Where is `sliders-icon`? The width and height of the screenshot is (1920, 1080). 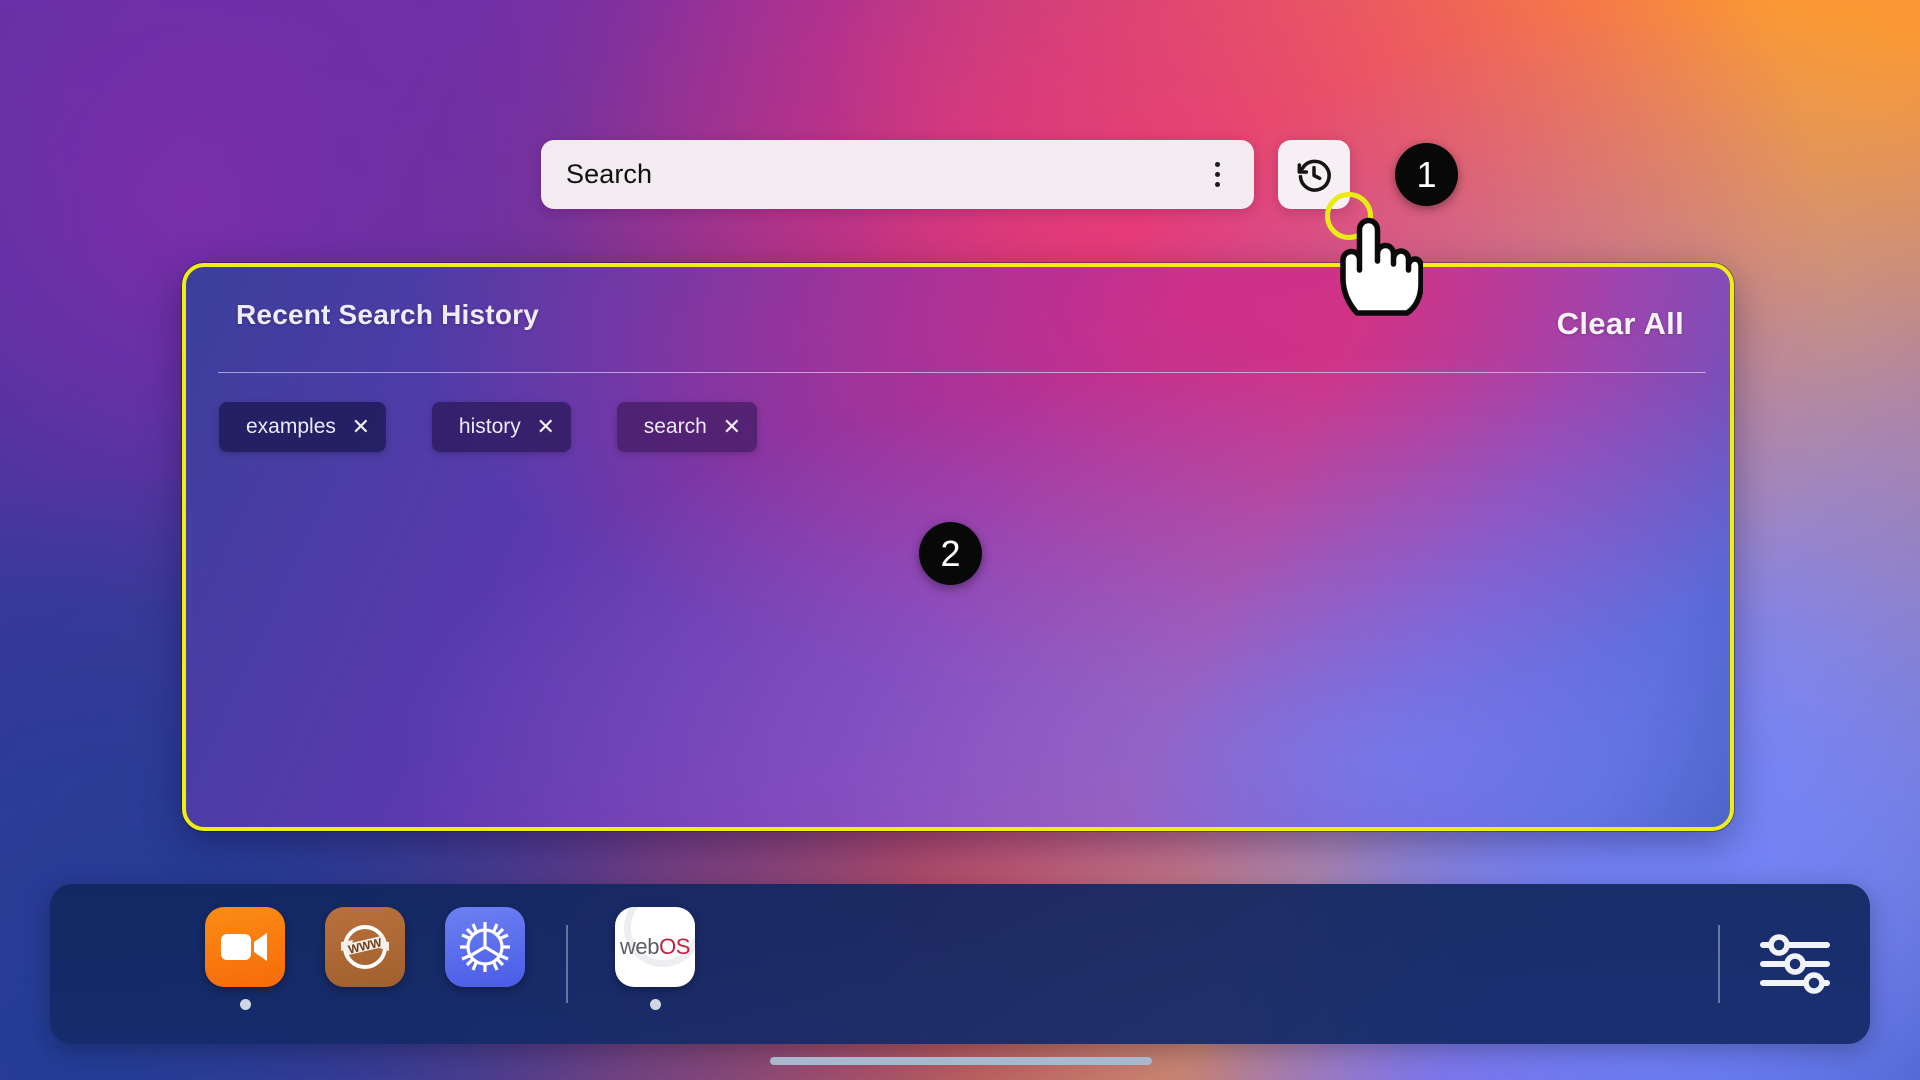
sliders-icon is located at coordinates (1795, 964).